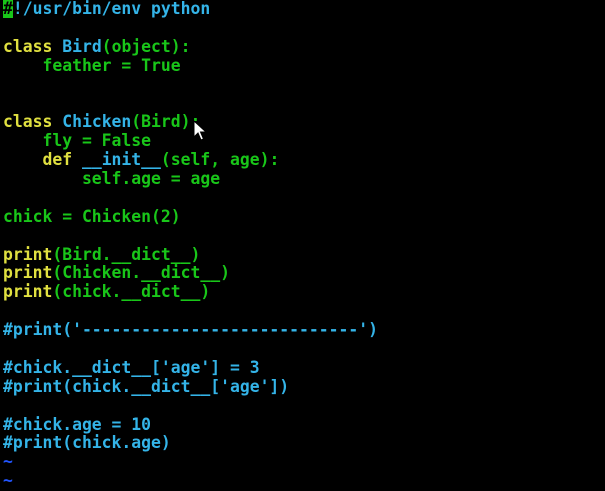 The height and width of the screenshot is (491, 605). Describe the element at coordinates (126, 254) in the screenshot. I see `code-token: (Bird.__dict__)` at that location.